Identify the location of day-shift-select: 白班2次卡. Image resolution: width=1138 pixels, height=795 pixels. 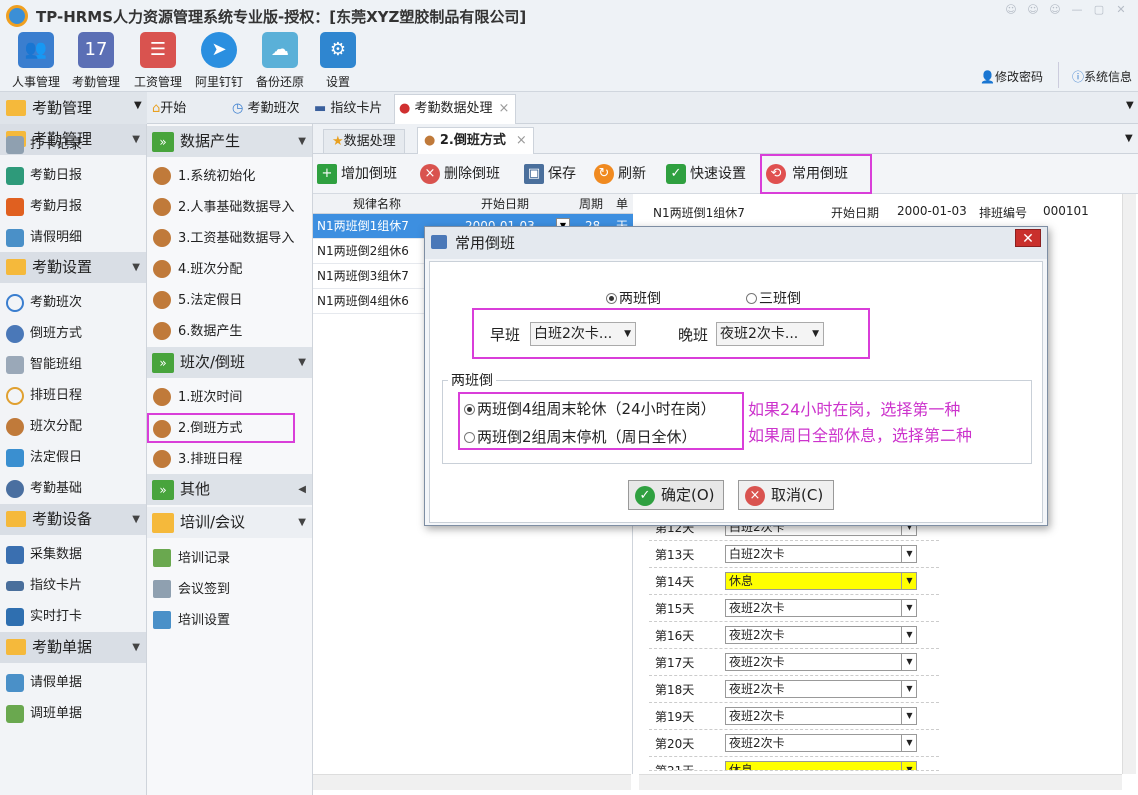
(821, 554).